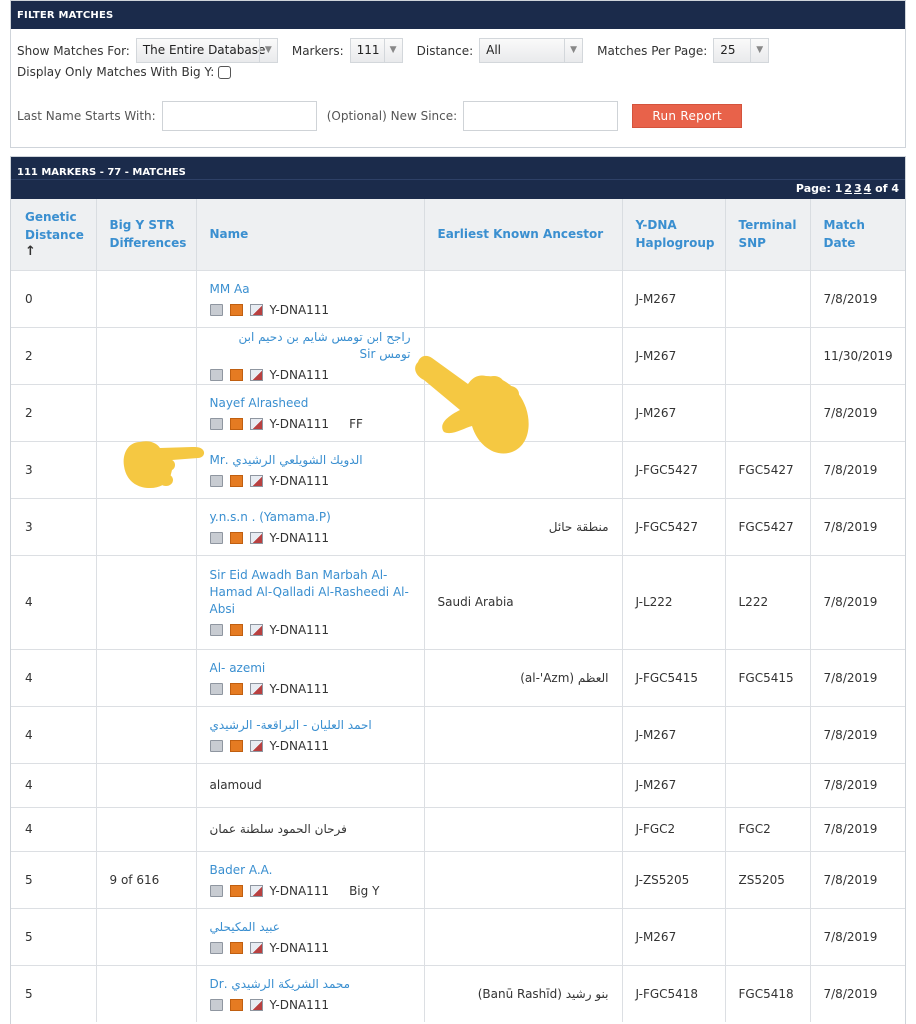 Image resolution: width=916 pixels, height=1024 pixels. Describe the element at coordinates (857, 355) in the screenshot. I see `cell-date: 11/30/2019` at that location.